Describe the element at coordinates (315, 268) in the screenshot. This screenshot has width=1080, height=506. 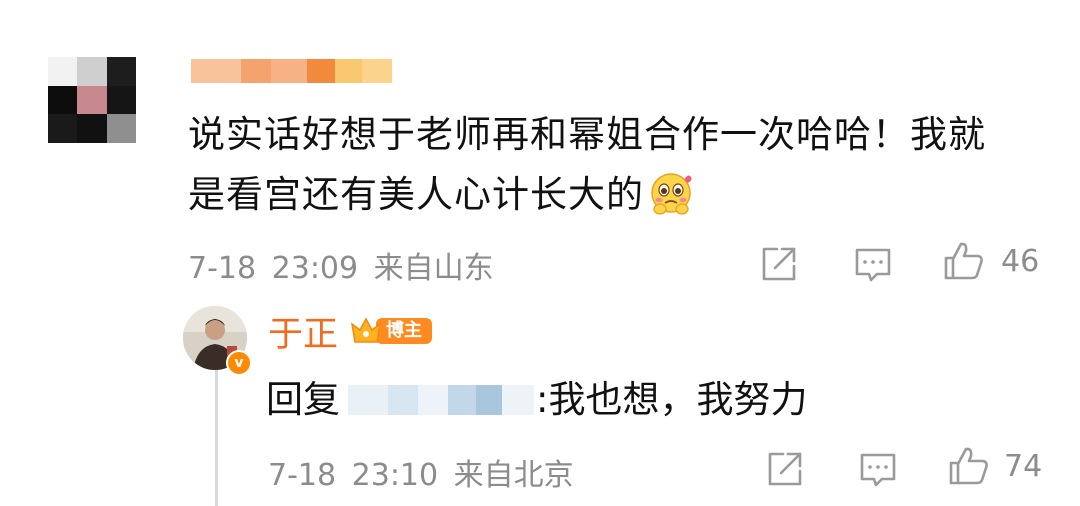
I see `comment-time: 23:09` at that location.